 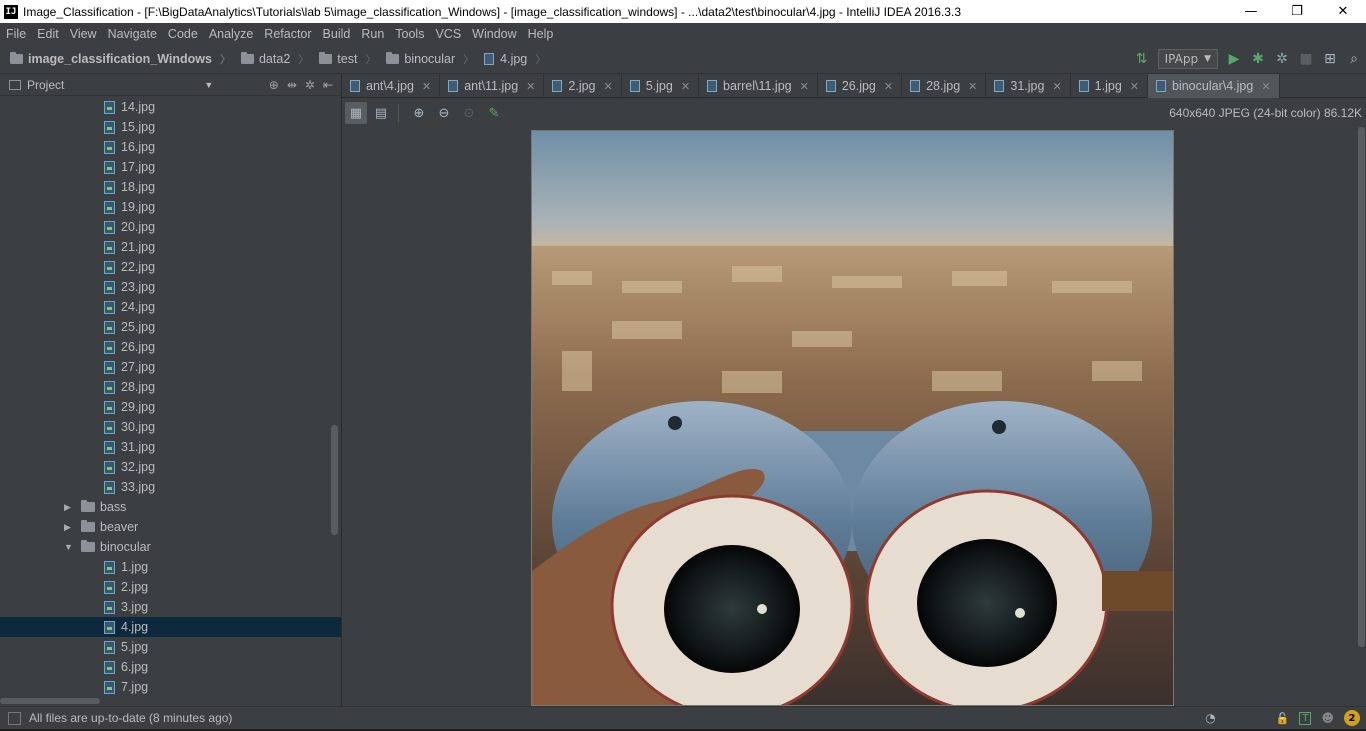 I want to click on tree-file-item: 17.jpg, so click(x=170, y=167).